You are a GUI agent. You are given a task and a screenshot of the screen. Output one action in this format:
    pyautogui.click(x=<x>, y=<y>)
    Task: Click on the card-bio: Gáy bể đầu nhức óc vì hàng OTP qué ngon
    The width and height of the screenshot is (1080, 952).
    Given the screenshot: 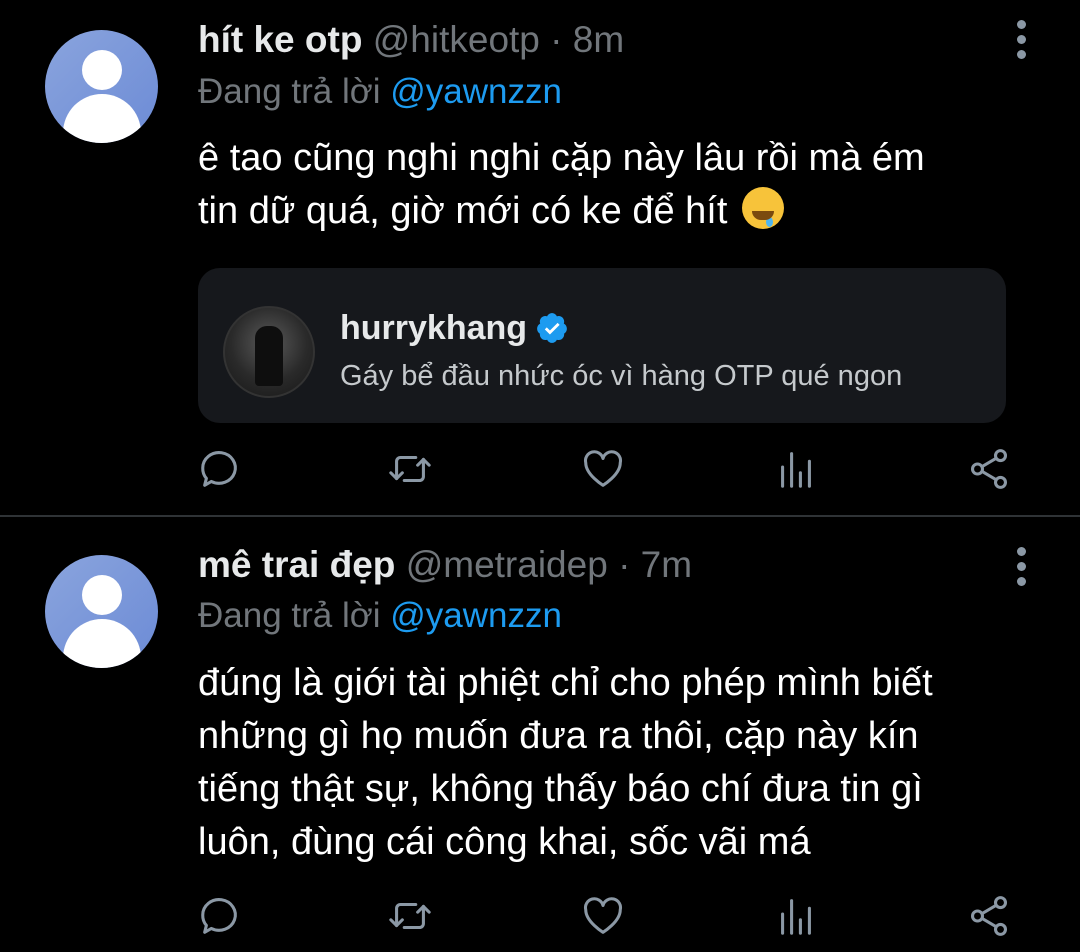 What is the action you would take?
    pyautogui.click(x=621, y=376)
    